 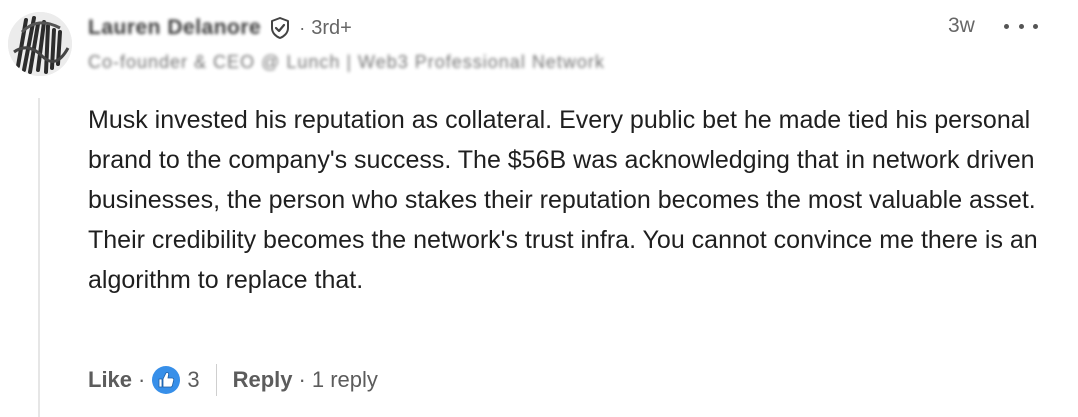 I want to click on avatar-photo, so click(x=40, y=44).